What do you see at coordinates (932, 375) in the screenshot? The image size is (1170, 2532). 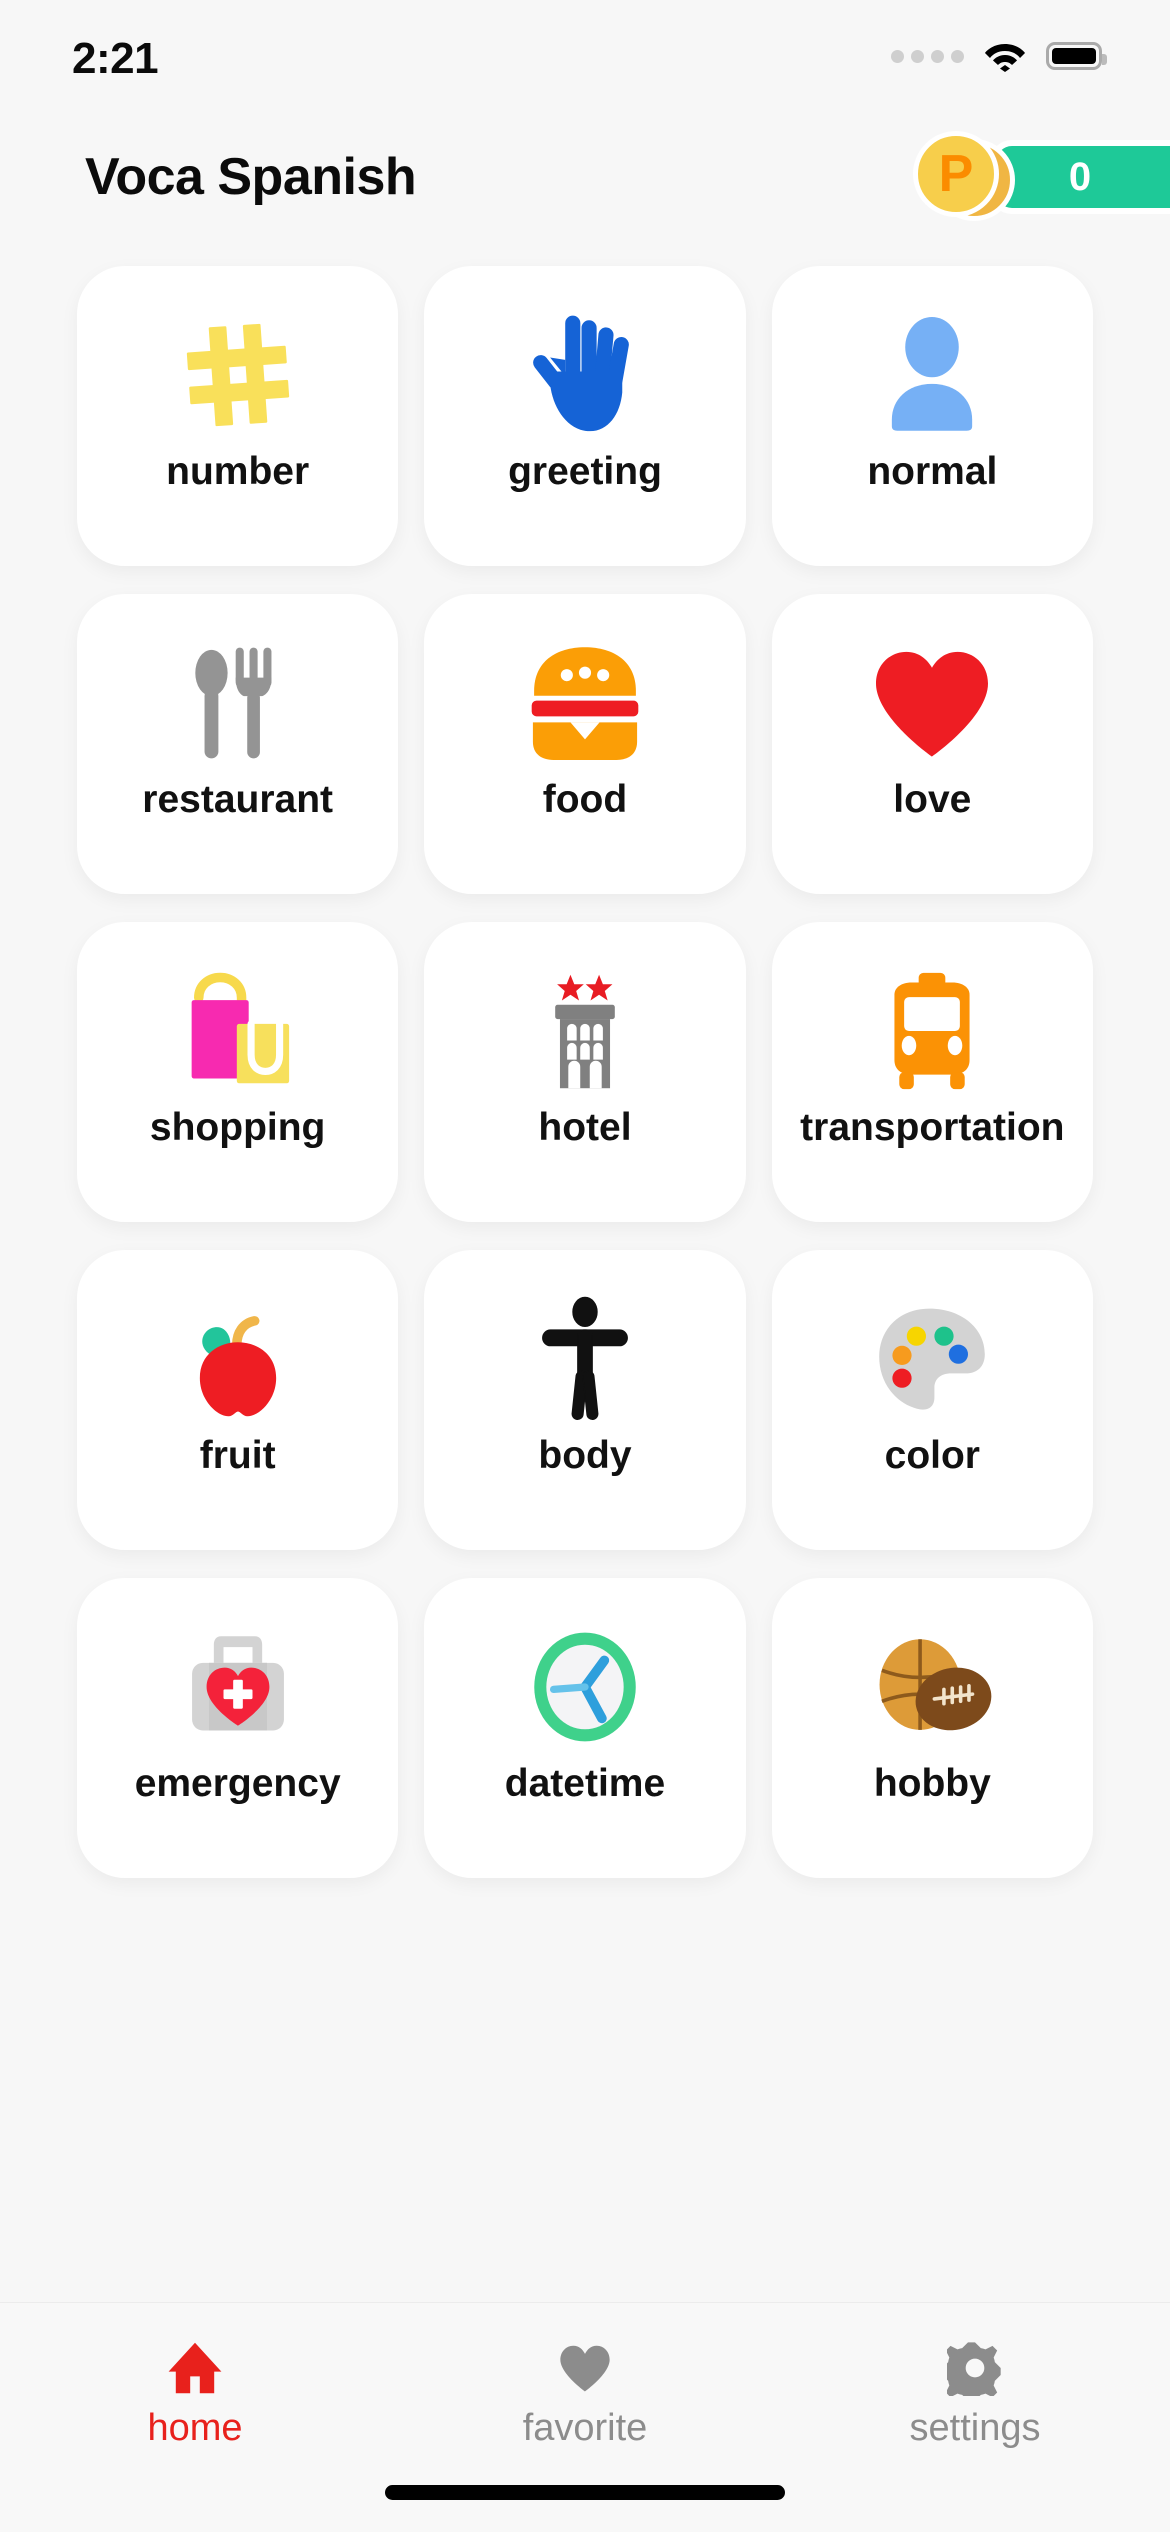 I see `person-icon` at bounding box center [932, 375].